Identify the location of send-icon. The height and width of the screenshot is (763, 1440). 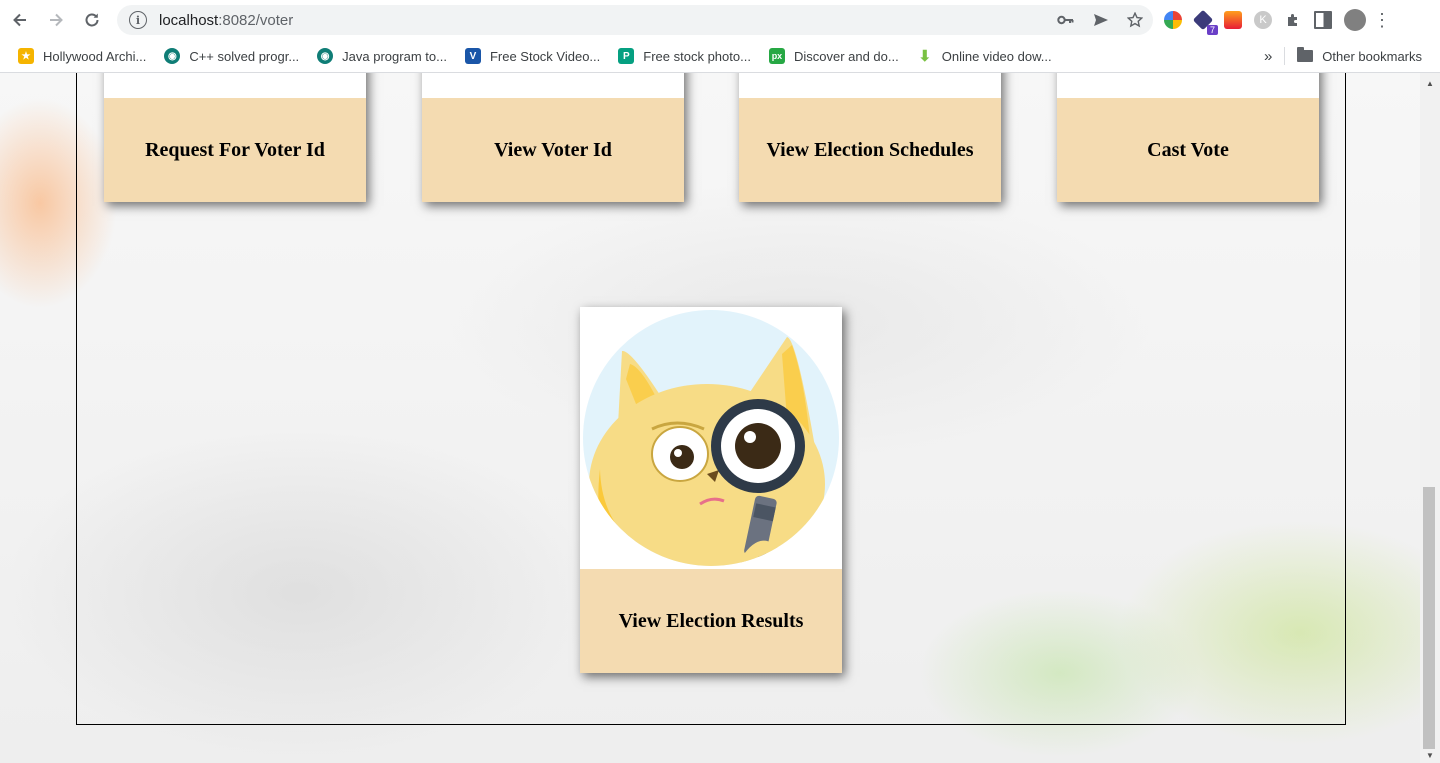
(1101, 20).